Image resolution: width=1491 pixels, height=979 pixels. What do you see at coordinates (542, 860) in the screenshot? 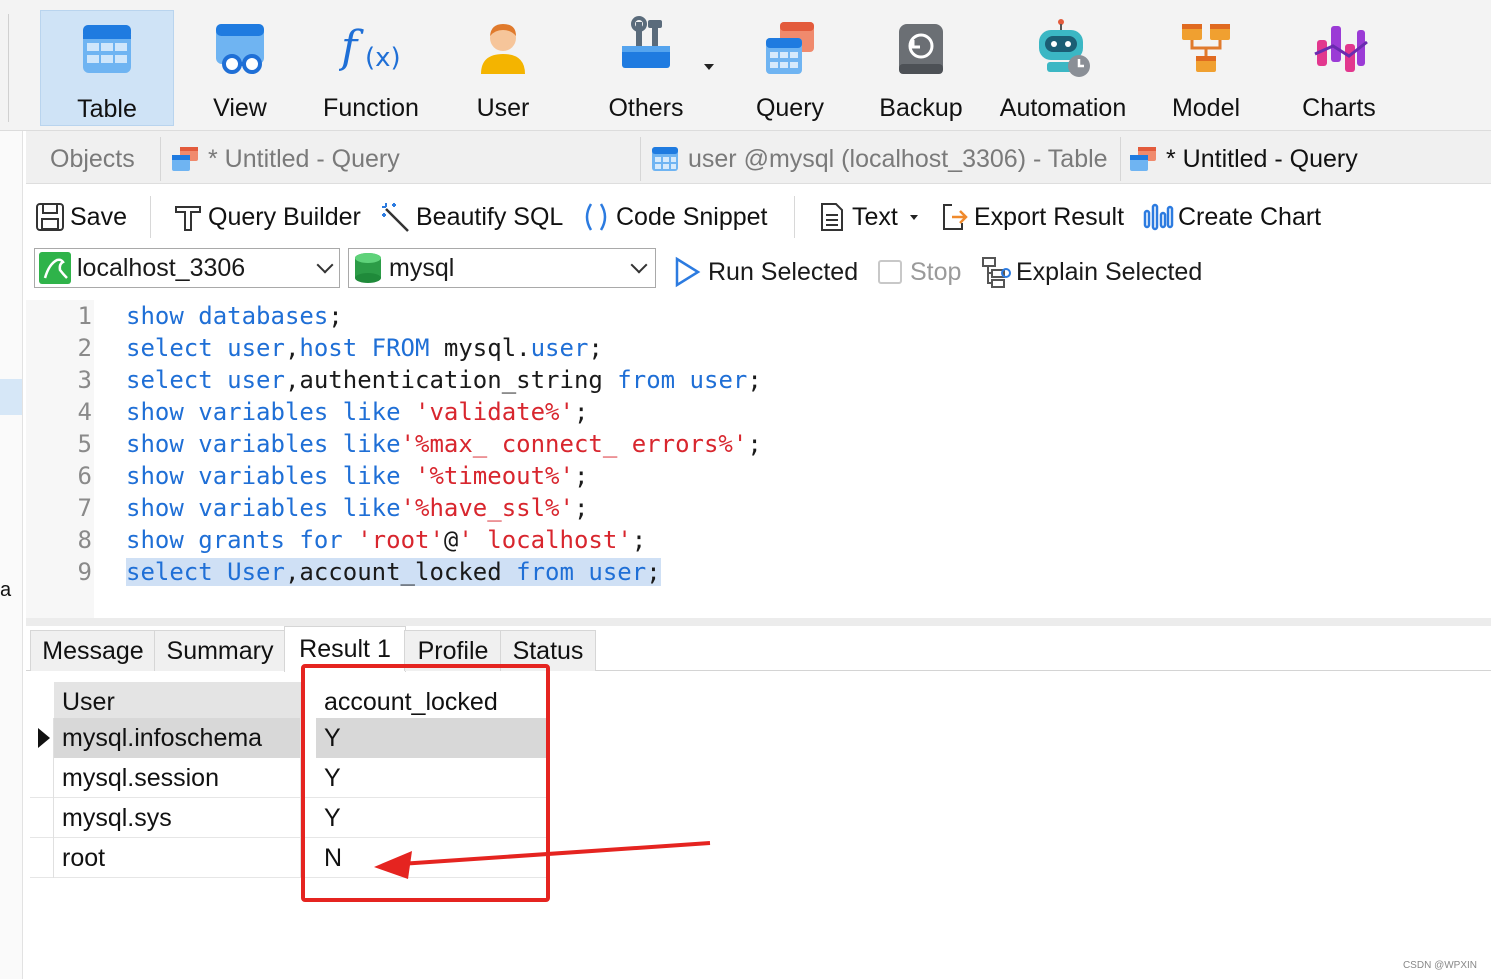
I see `annotation-arrow` at bounding box center [542, 860].